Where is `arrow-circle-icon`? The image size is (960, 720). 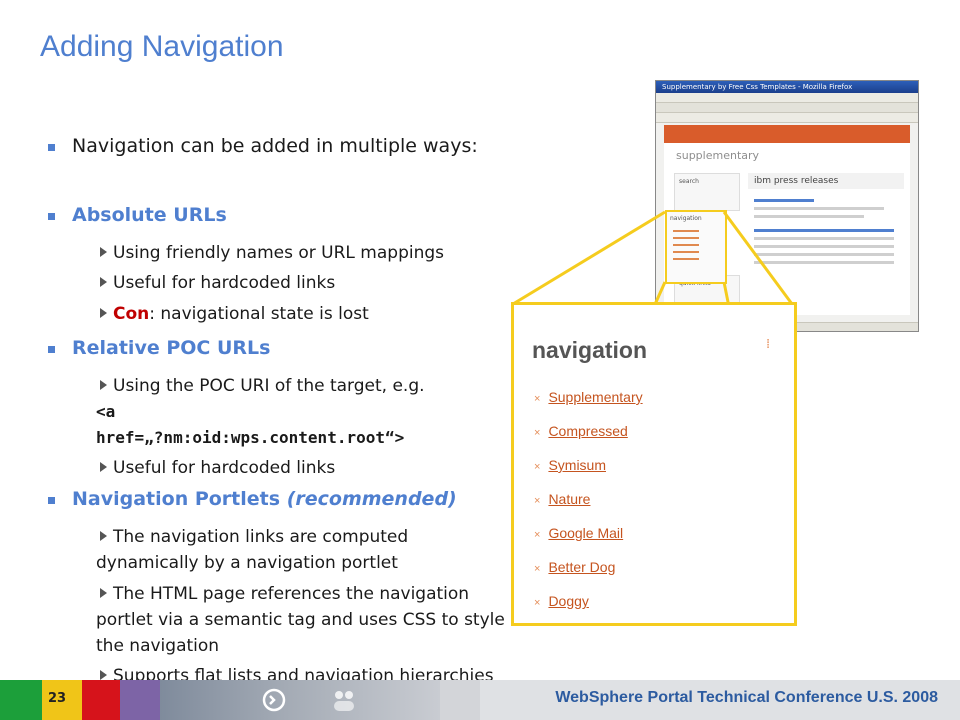 arrow-circle-icon is located at coordinates (274, 700).